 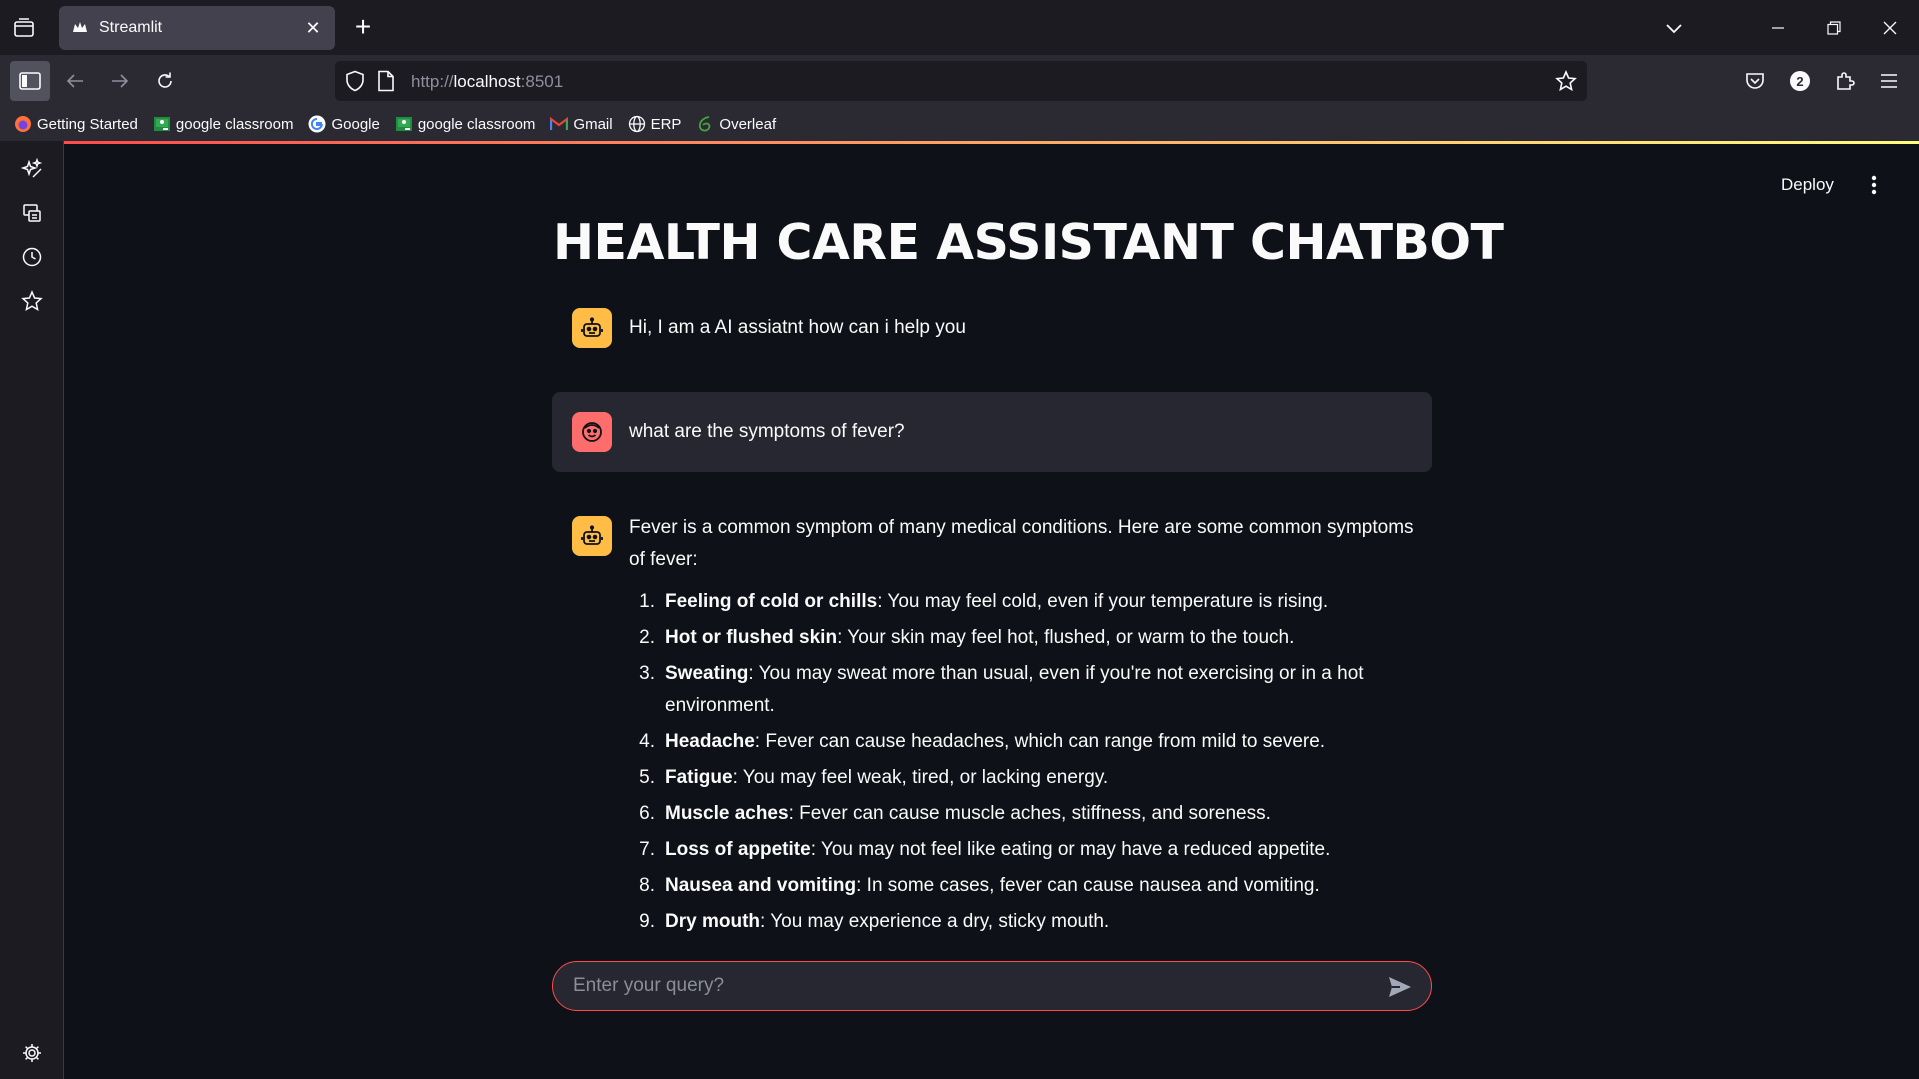 I want to click on list-number: 6., so click(x=647, y=813).